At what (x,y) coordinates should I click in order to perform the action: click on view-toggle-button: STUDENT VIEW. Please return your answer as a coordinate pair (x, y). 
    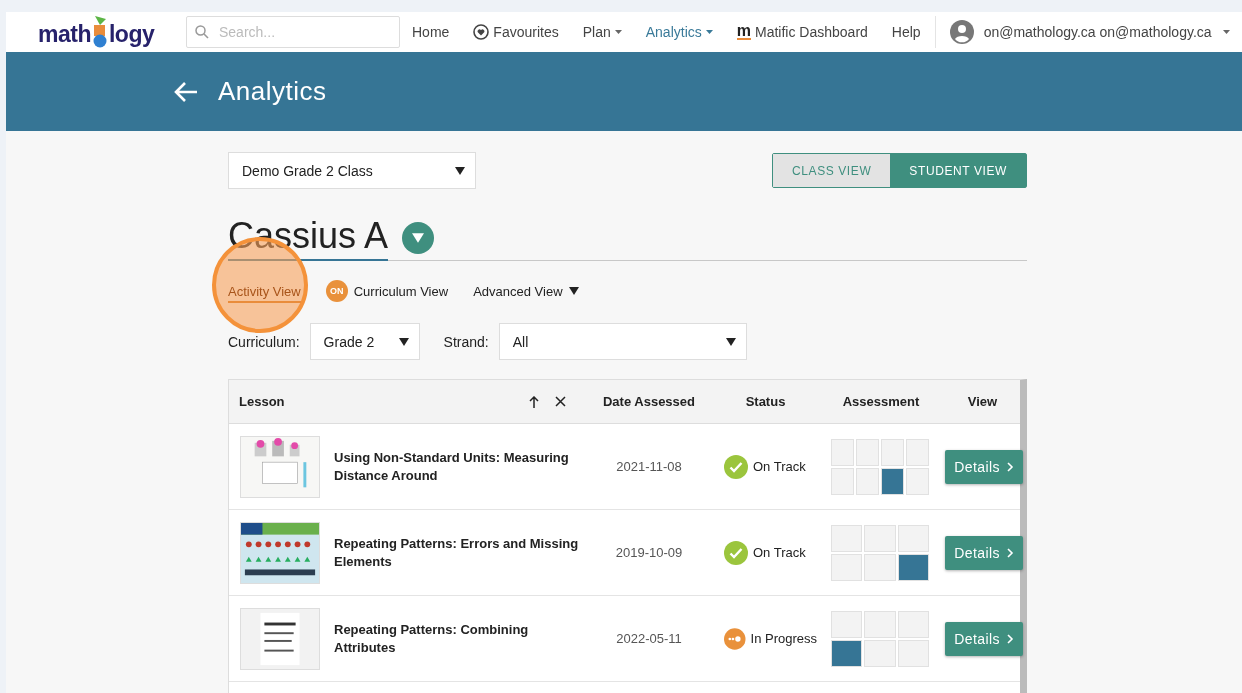
    Looking at the image, I should click on (958, 170).